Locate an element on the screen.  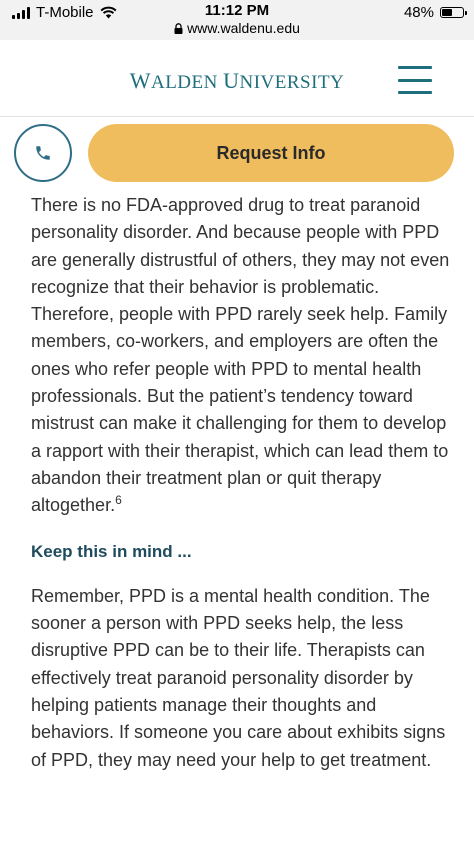
status-right: 48% is located at coordinates (435, 12).